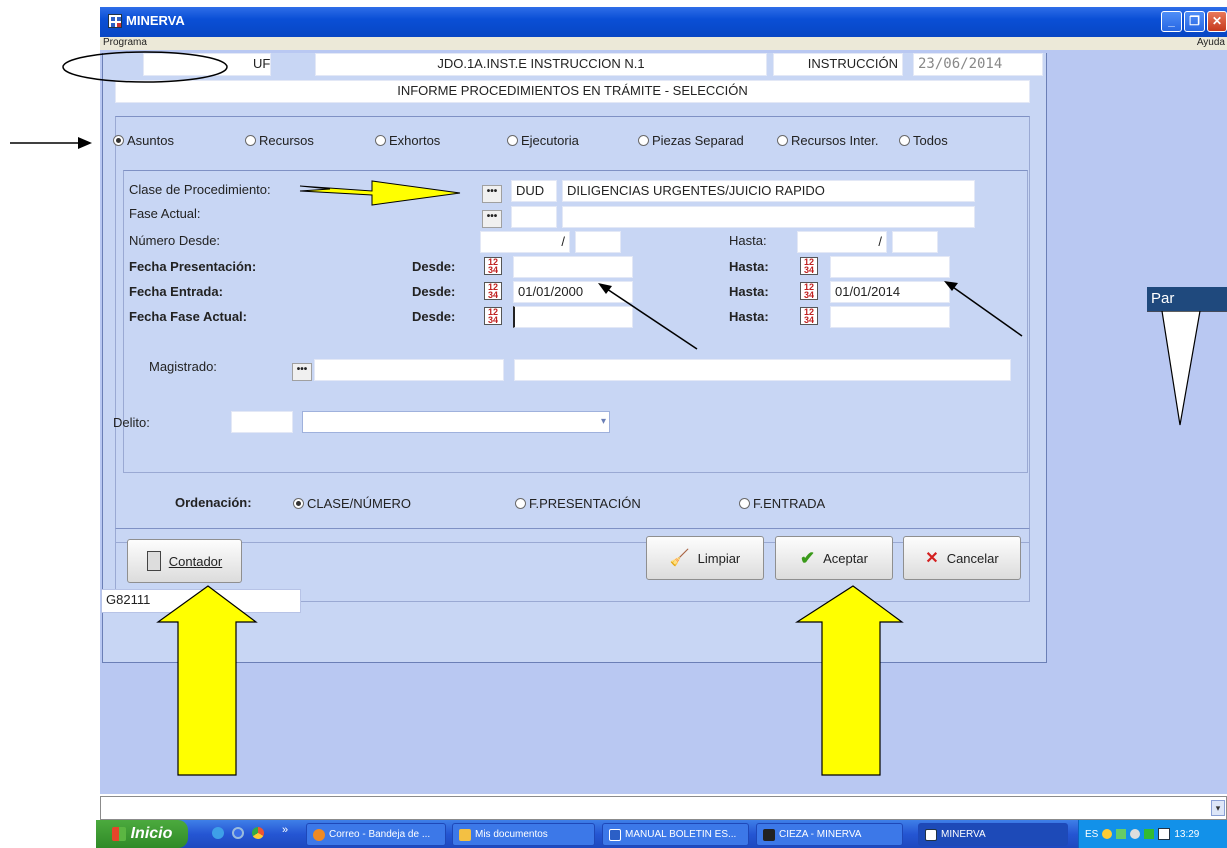 The height and width of the screenshot is (848, 1227). Describe the element at coordinates (85, 143) in the screenshot. I see `arrow-head-right` at that location.